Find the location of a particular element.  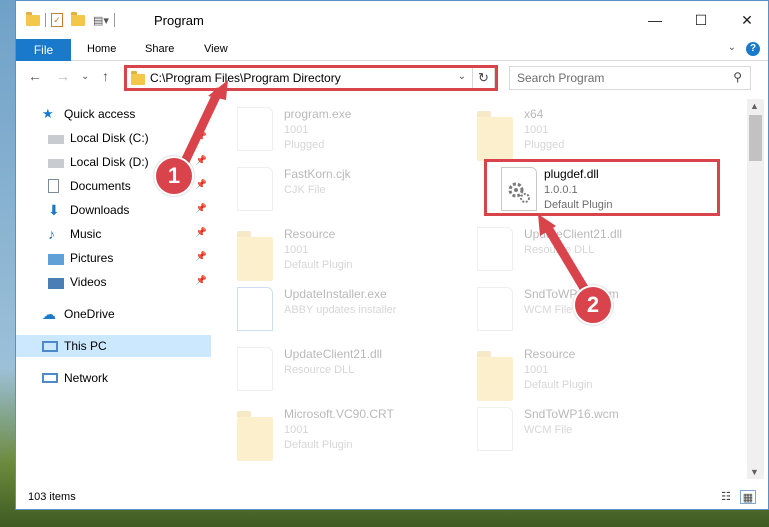

download-icon: ⬇ is located at coordinates (54, 210).